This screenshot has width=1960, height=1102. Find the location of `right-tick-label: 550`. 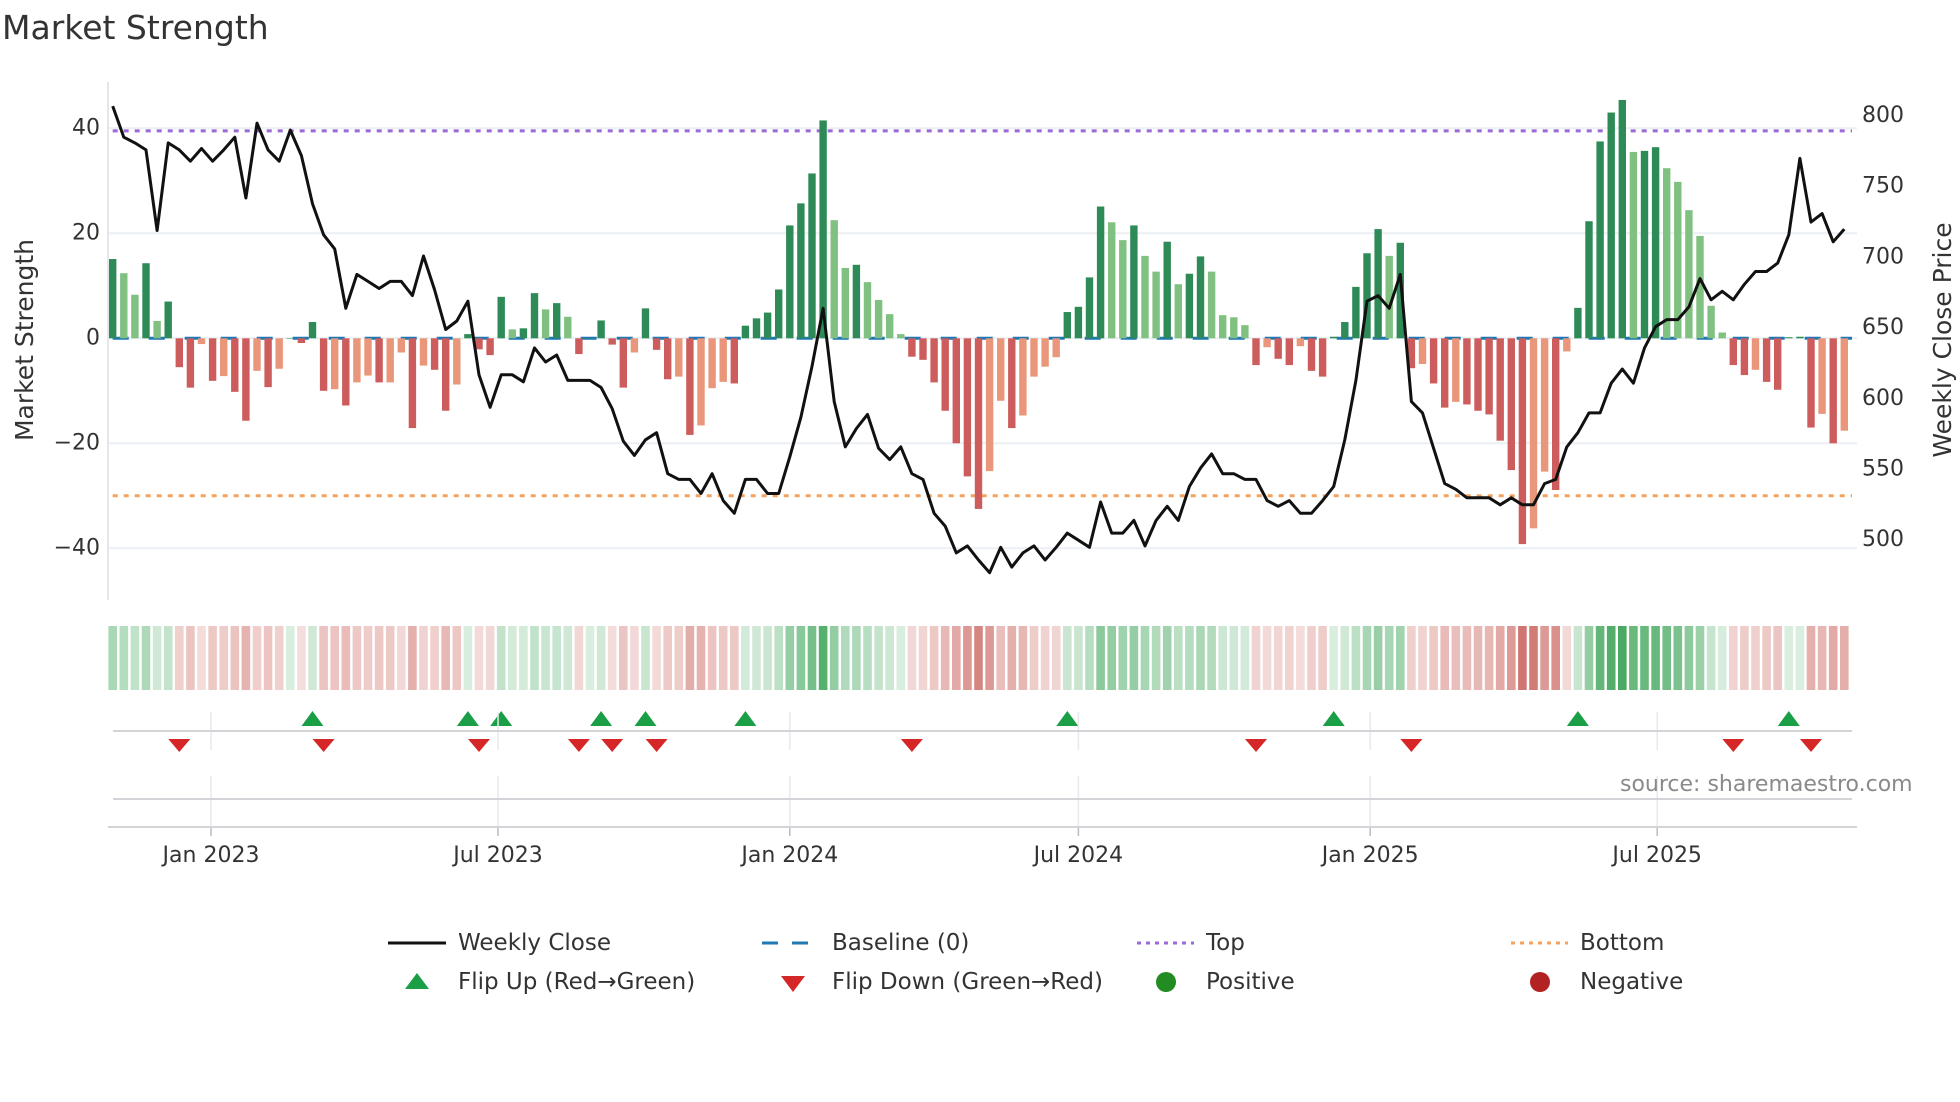

right-tick-label: 550 is located at coordinates (1883, 469).